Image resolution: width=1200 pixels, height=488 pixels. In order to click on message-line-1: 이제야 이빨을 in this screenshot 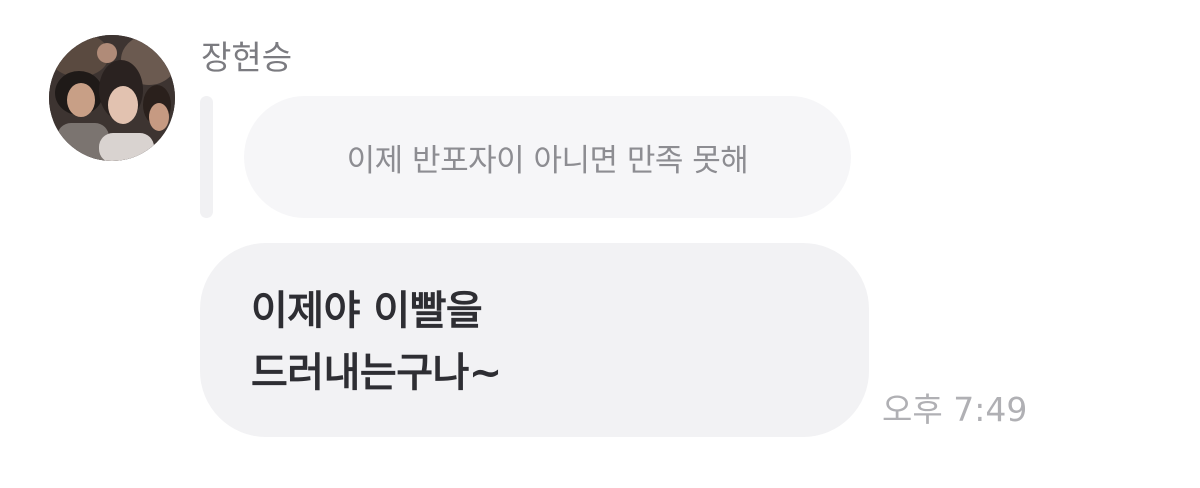, I will do `click(367, 311)`.